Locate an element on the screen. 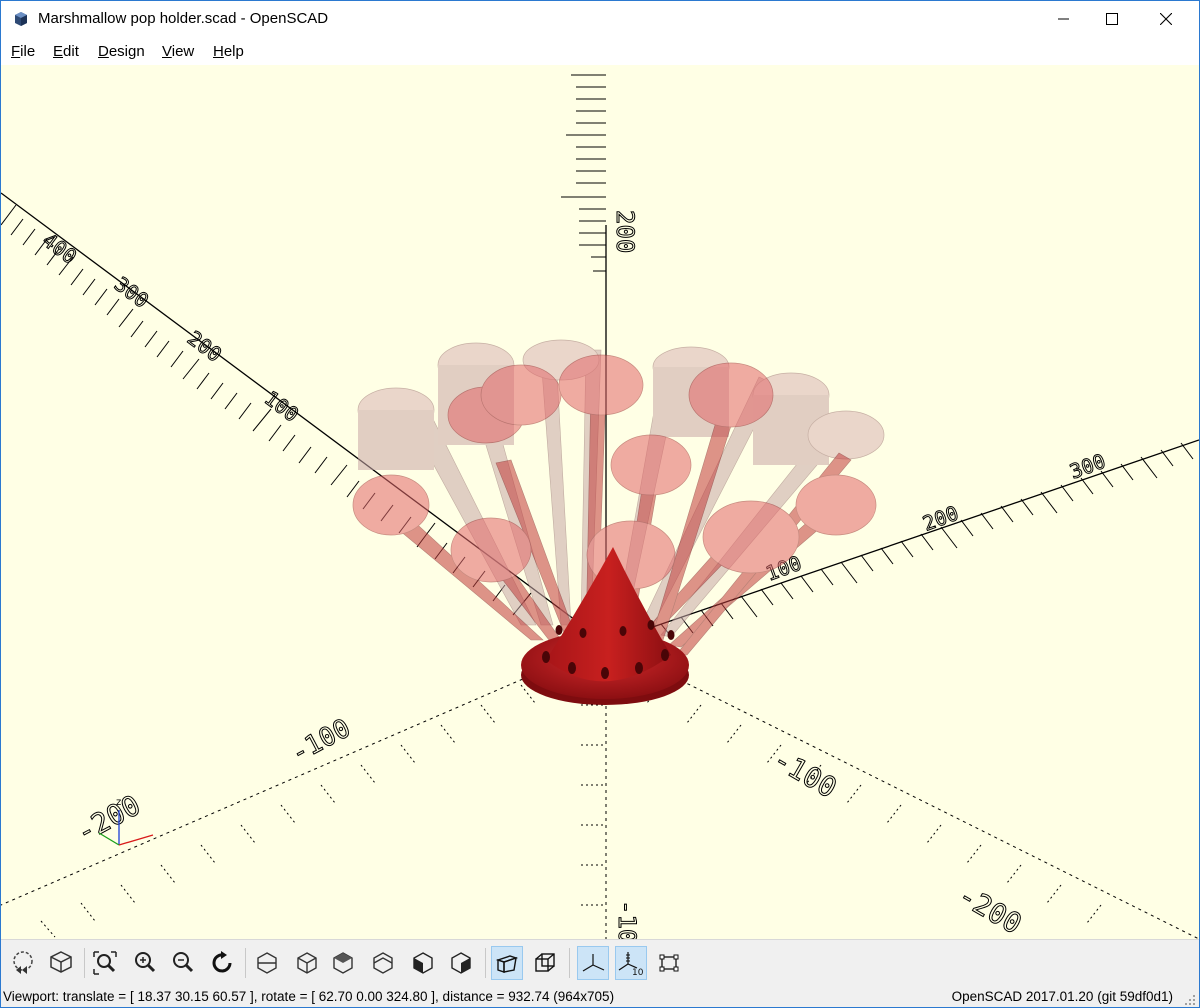 The height and width of the screenshot is (1008, 1200). view-right-button is located at coordinates (267, 963).